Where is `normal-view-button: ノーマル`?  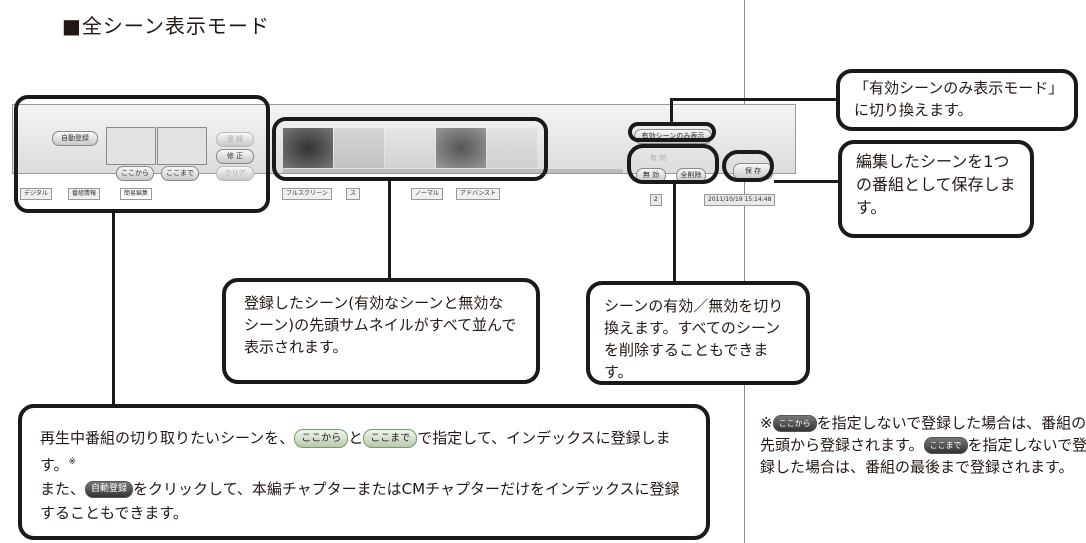
normal-view-button: ノーマル is located at coordinates (427, 194).